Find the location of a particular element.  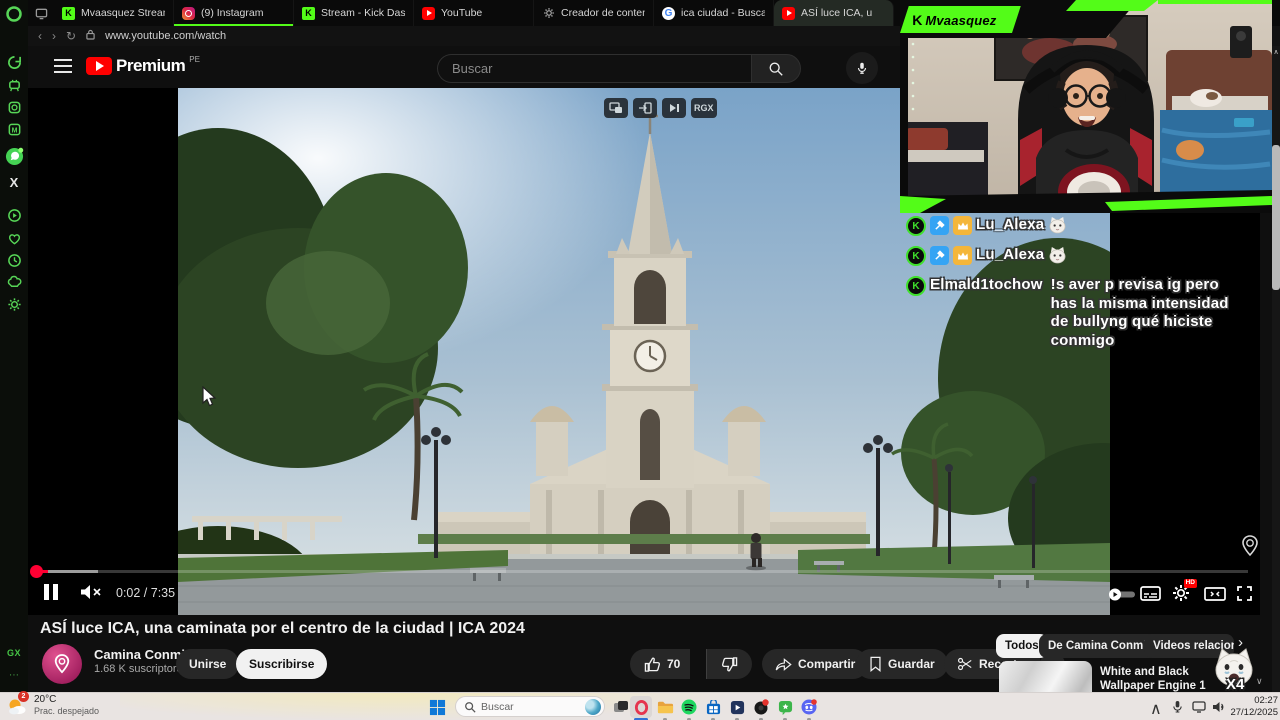

scrollbar-up-arrow-icon: ∧ is located at coordinates (1276, 52).